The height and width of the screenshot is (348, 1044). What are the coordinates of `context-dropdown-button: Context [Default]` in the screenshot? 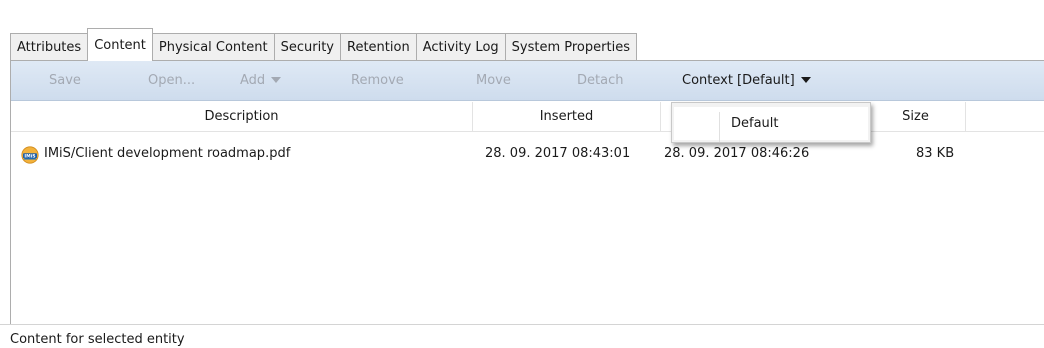 It's located at (746, 81).